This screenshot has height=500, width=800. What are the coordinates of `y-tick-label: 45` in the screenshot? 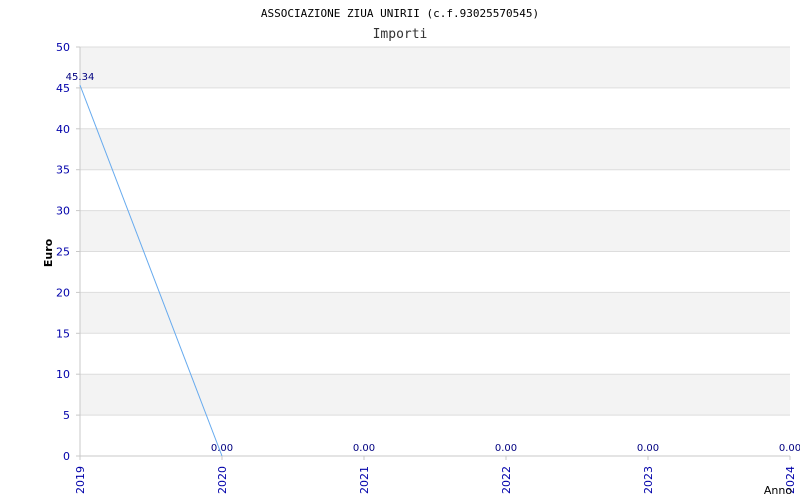 It's located at (63, 88).